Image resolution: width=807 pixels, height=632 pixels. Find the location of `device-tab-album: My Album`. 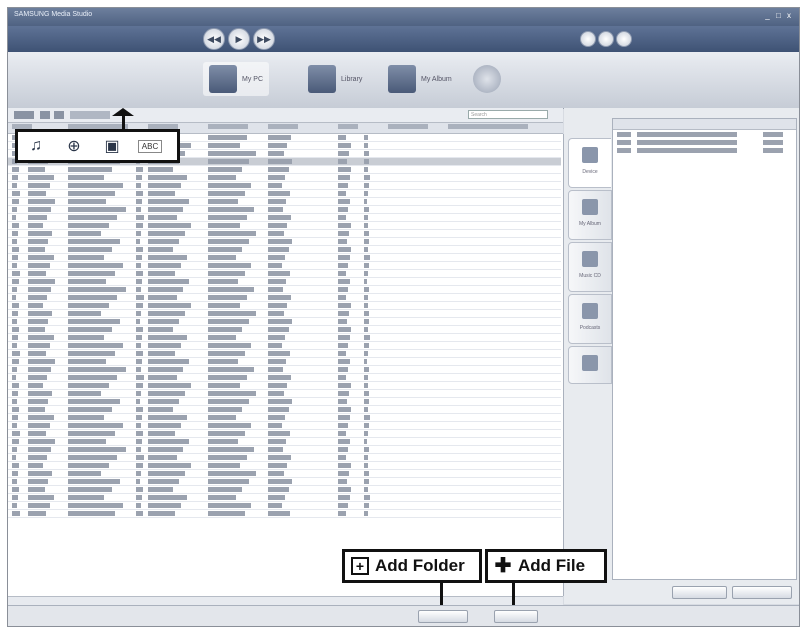

device-tab-album: My Album is located at coordinates (590, 215).